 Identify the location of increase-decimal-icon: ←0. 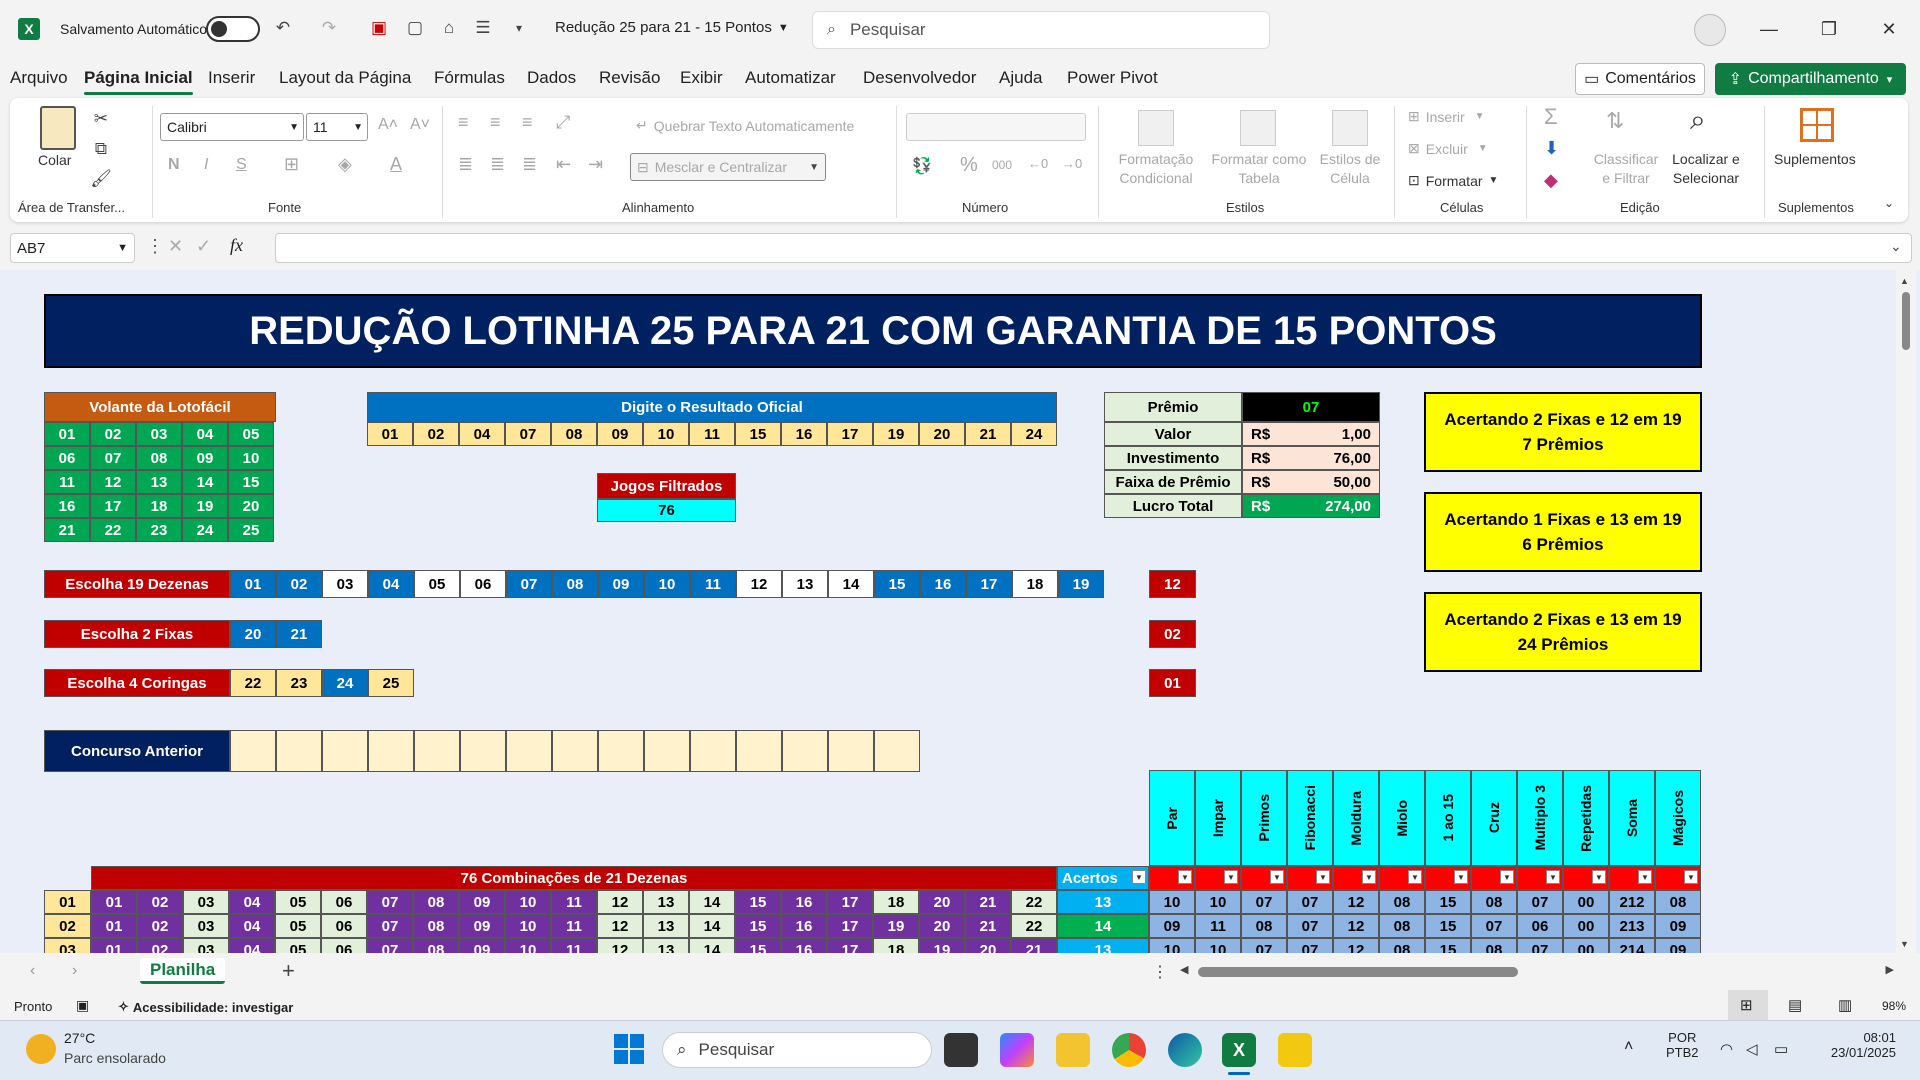
(1038, 163).